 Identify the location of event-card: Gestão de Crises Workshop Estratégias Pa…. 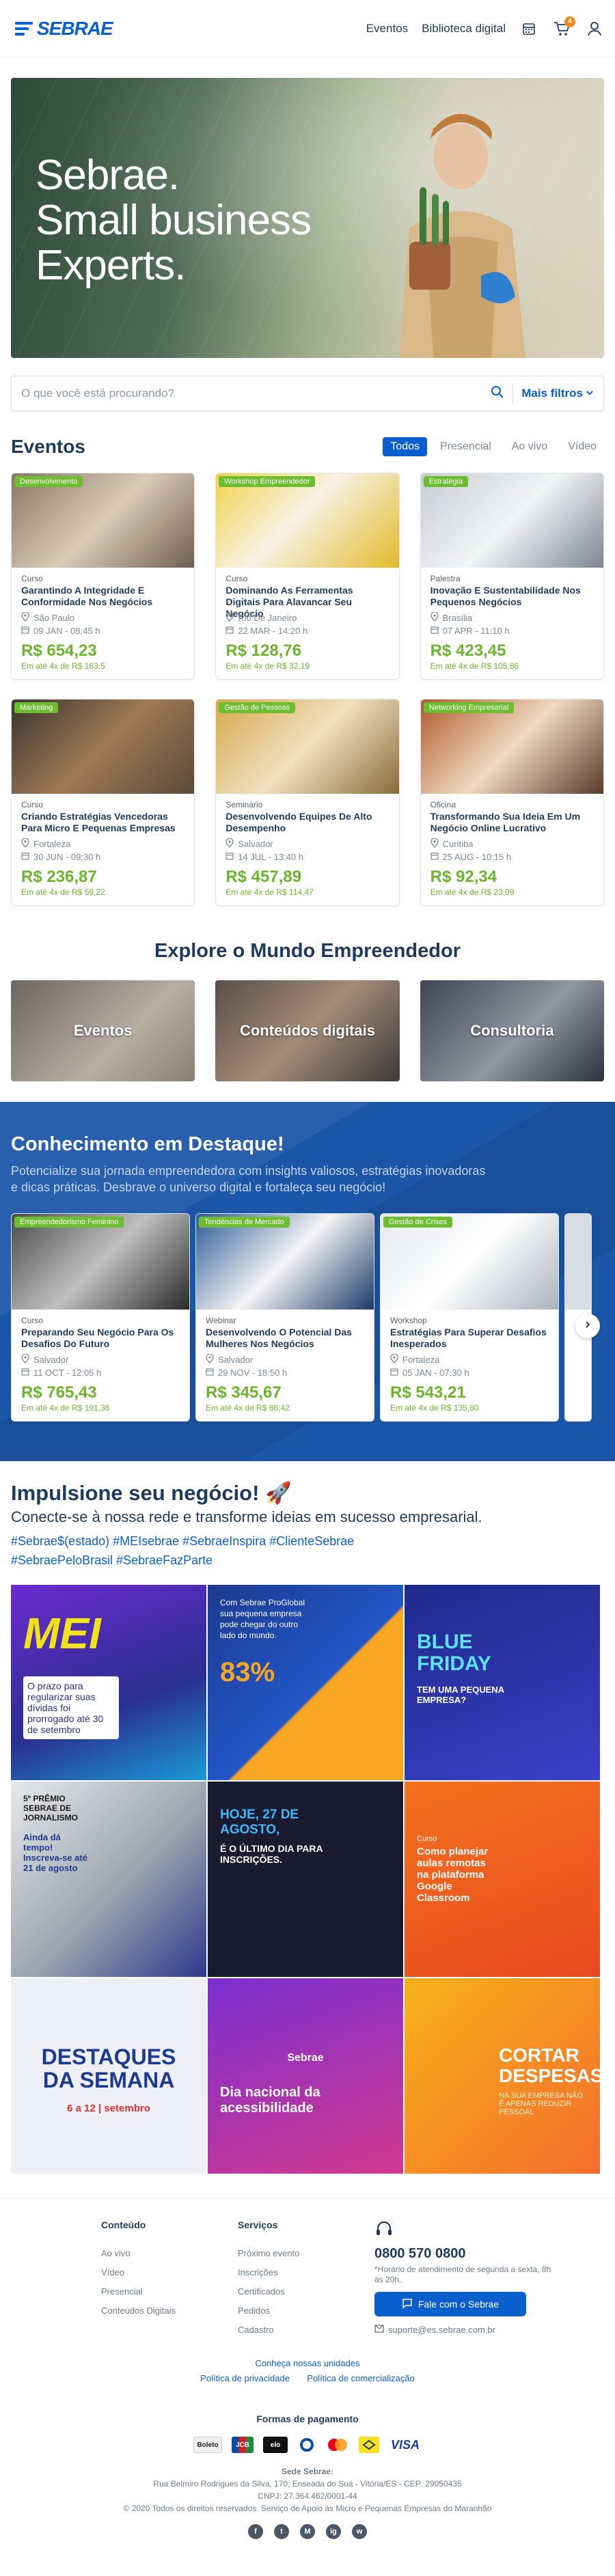
(469, 1318).